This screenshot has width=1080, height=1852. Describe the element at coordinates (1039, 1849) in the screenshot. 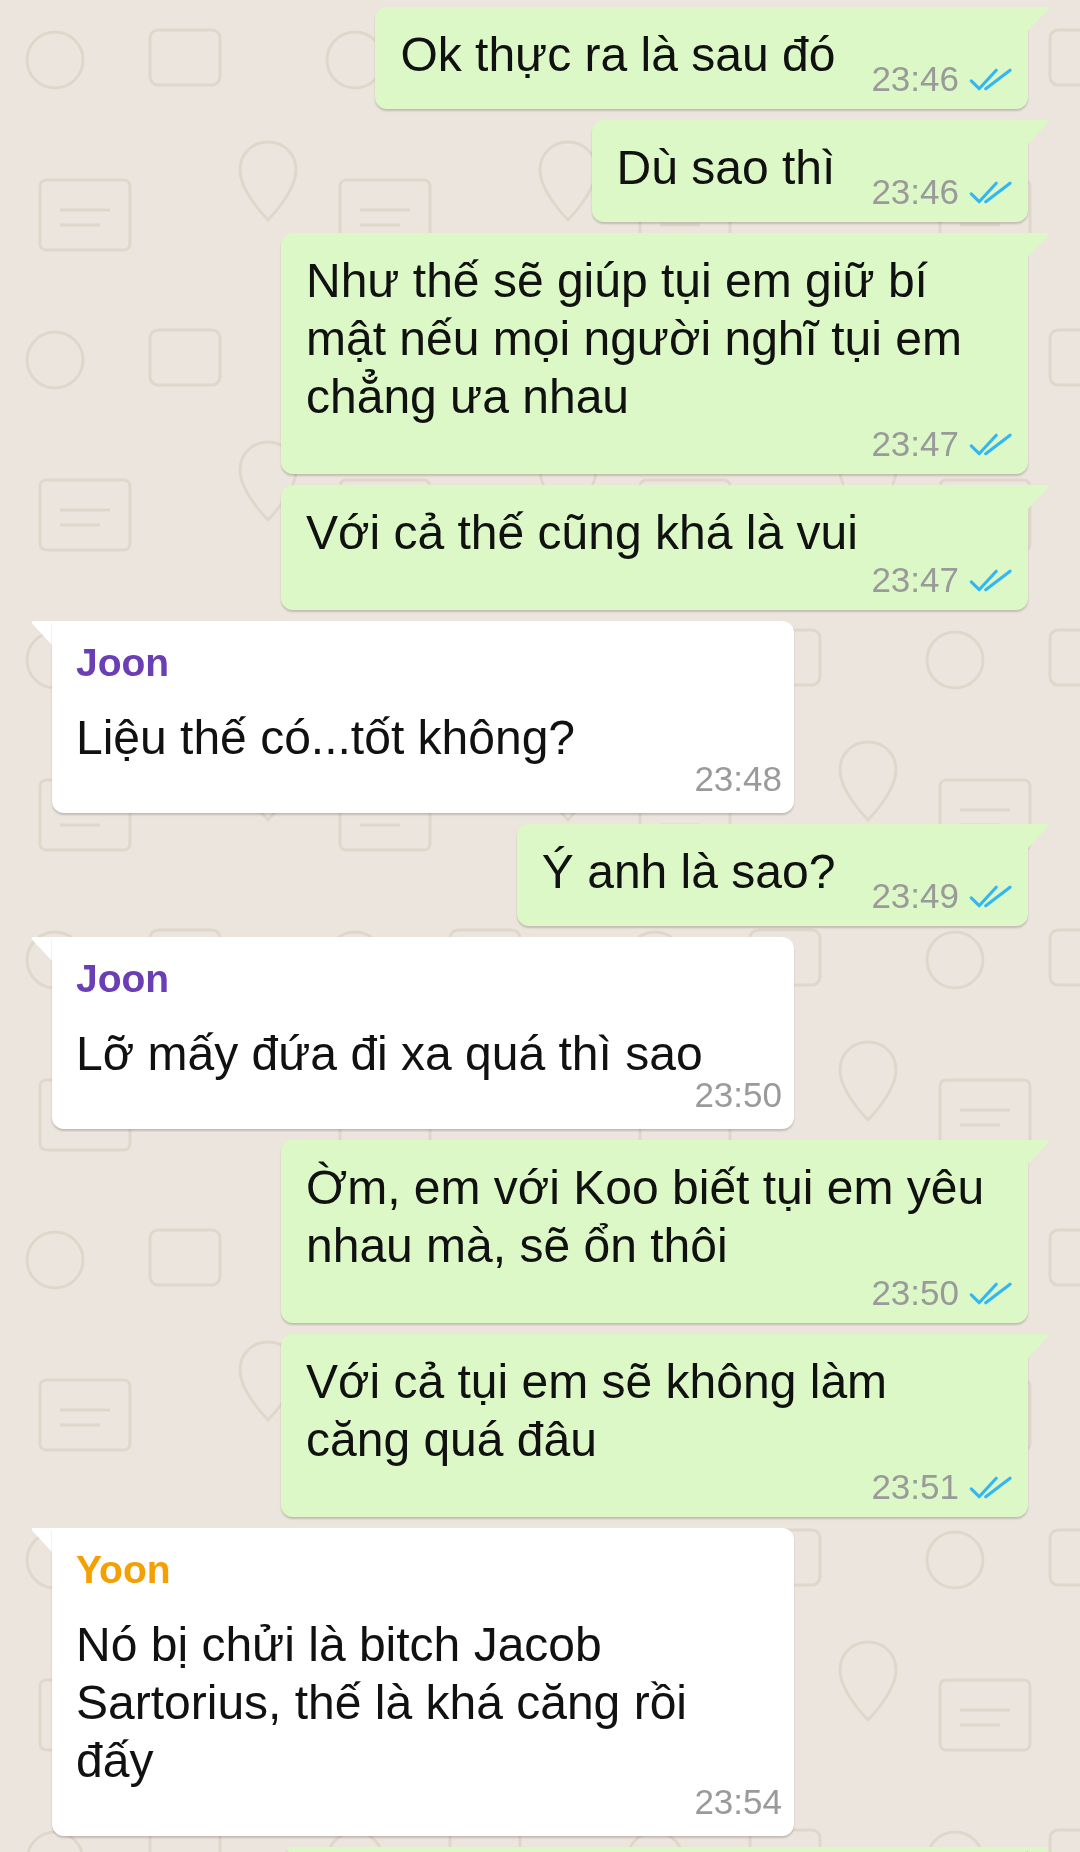

I see `bubble-tail` at that location.